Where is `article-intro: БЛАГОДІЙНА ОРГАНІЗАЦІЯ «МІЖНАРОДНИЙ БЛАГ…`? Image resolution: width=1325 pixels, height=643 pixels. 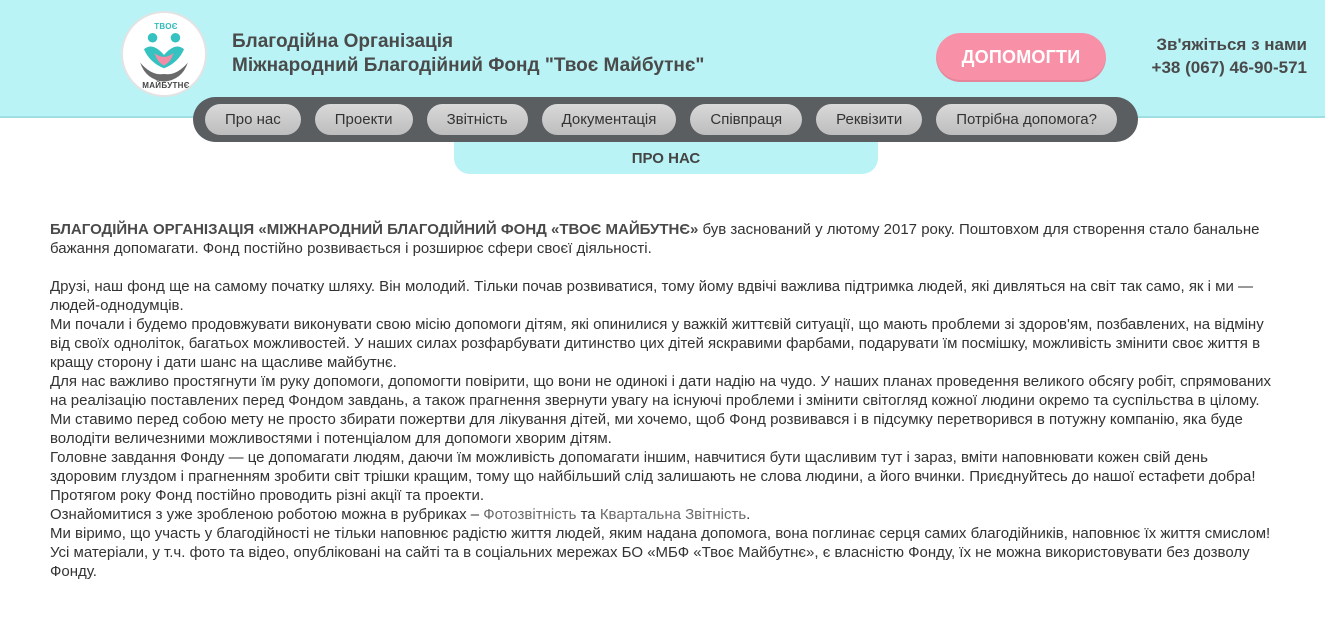 article-intro: БЛАГОДІЙНА ОРГАНІЗАЦІЯ «МІЖНАРОДНИЙ БЛАГ… is located at coordinates (662, 239).